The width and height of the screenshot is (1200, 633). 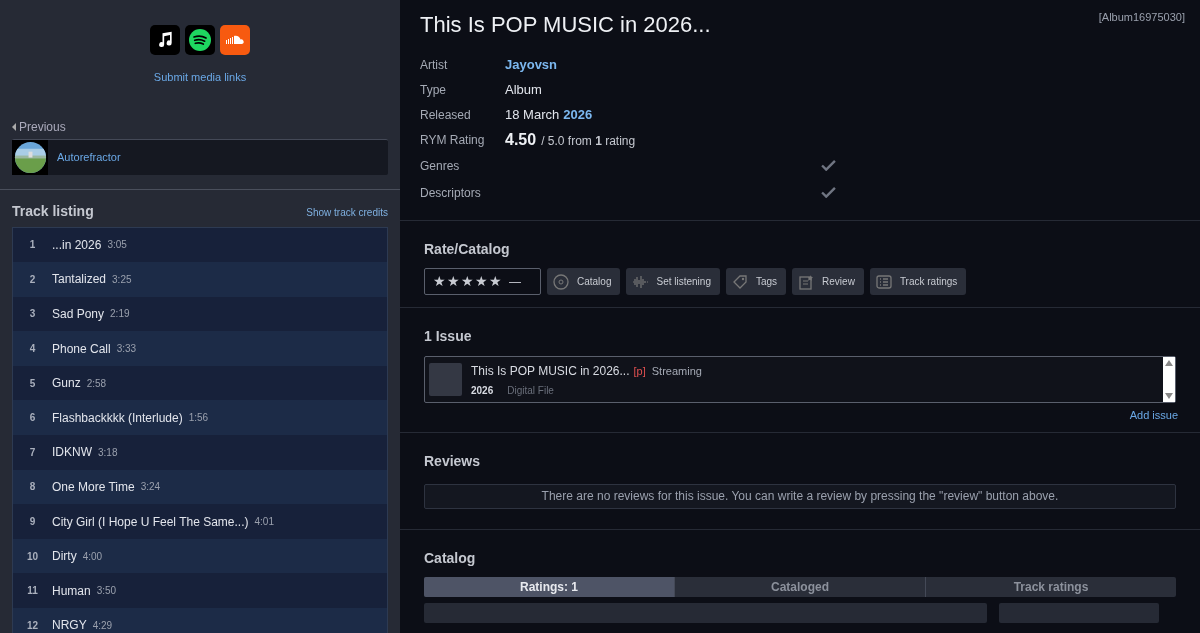 I want to click on cover-placeholder, so click(x=445, y=379).